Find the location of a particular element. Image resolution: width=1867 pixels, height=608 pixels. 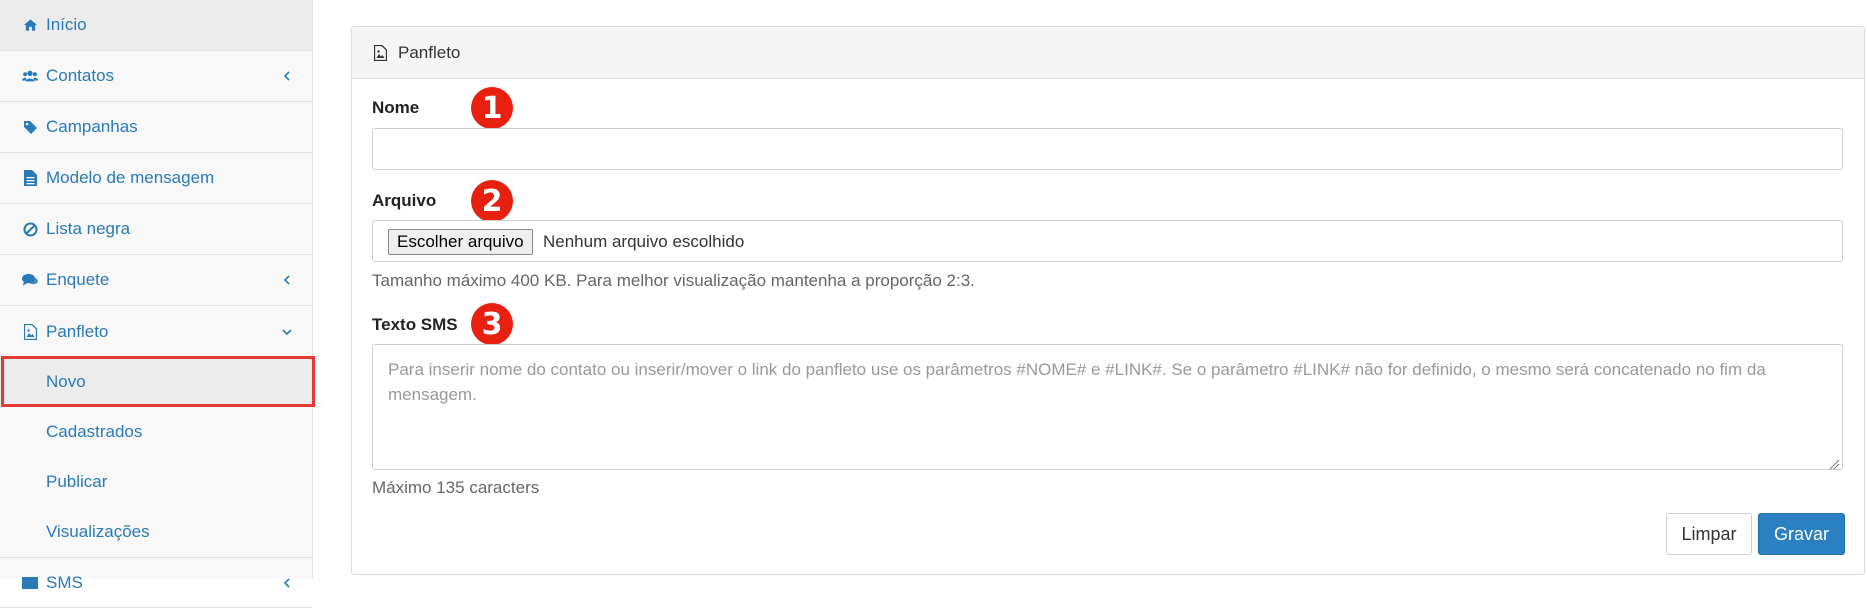

sidebar-item-label: Panfleto is located at coordinates (77, 331).